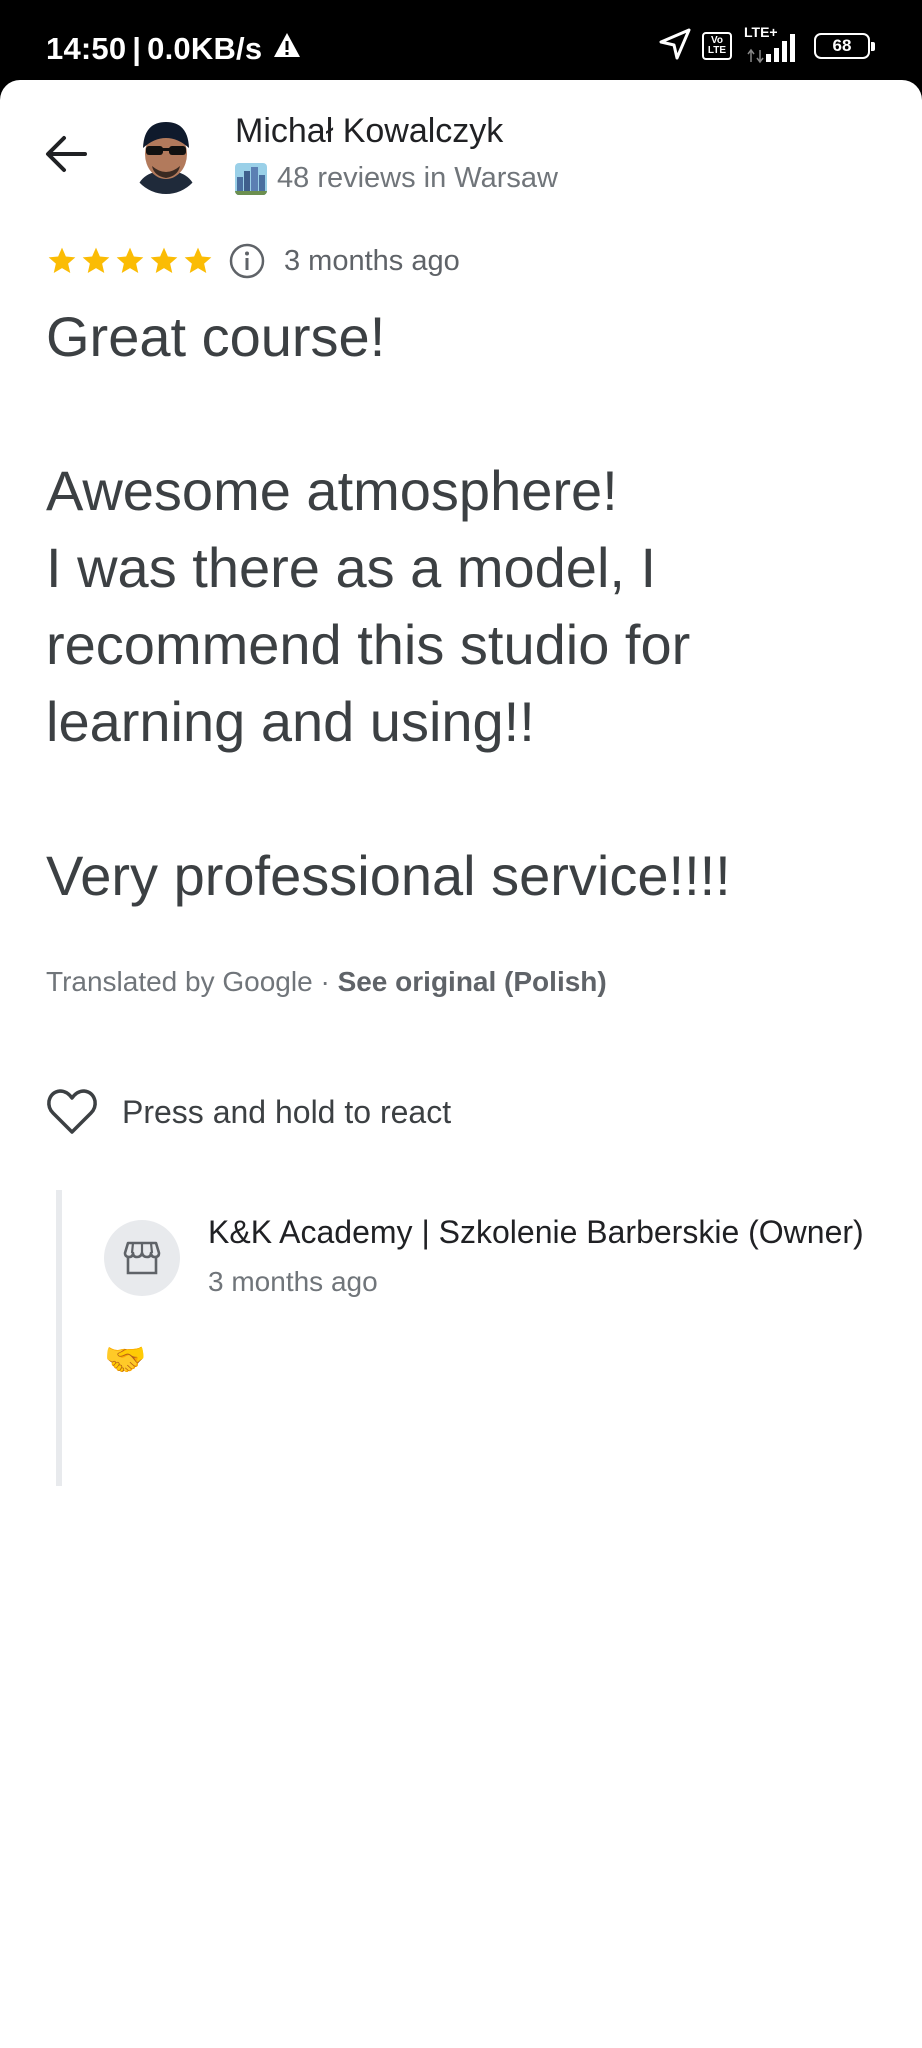 The image size is (922, 2048). Describe the element at coordinates (369, 131) in the screenshot. I see `reviewer-name: Michał Kowalczyk` at that location.